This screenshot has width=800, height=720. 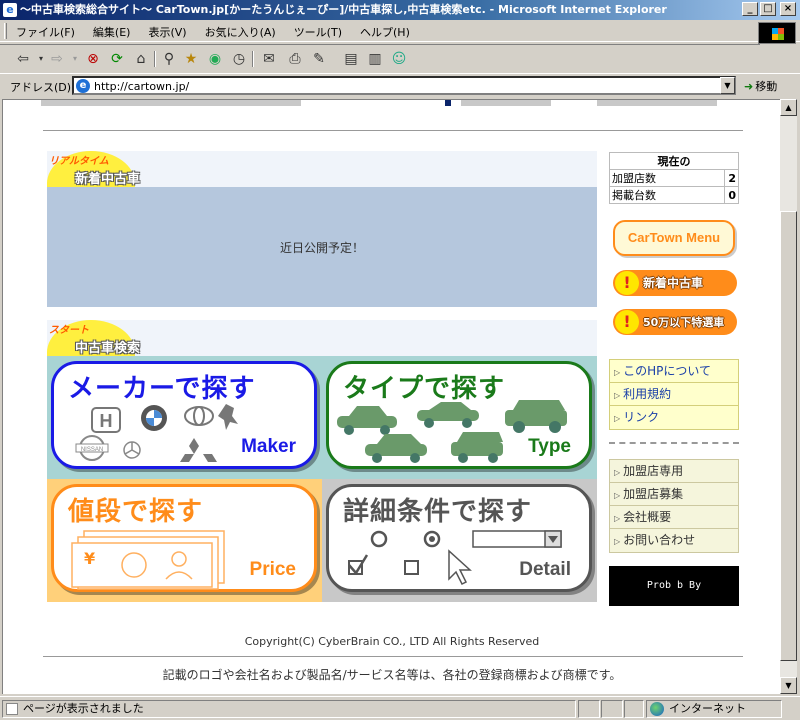 What do you see at coordinates (169, 59) in the screenshot?
I see `search-icon: ⚲` at bounding box center [169, 59].